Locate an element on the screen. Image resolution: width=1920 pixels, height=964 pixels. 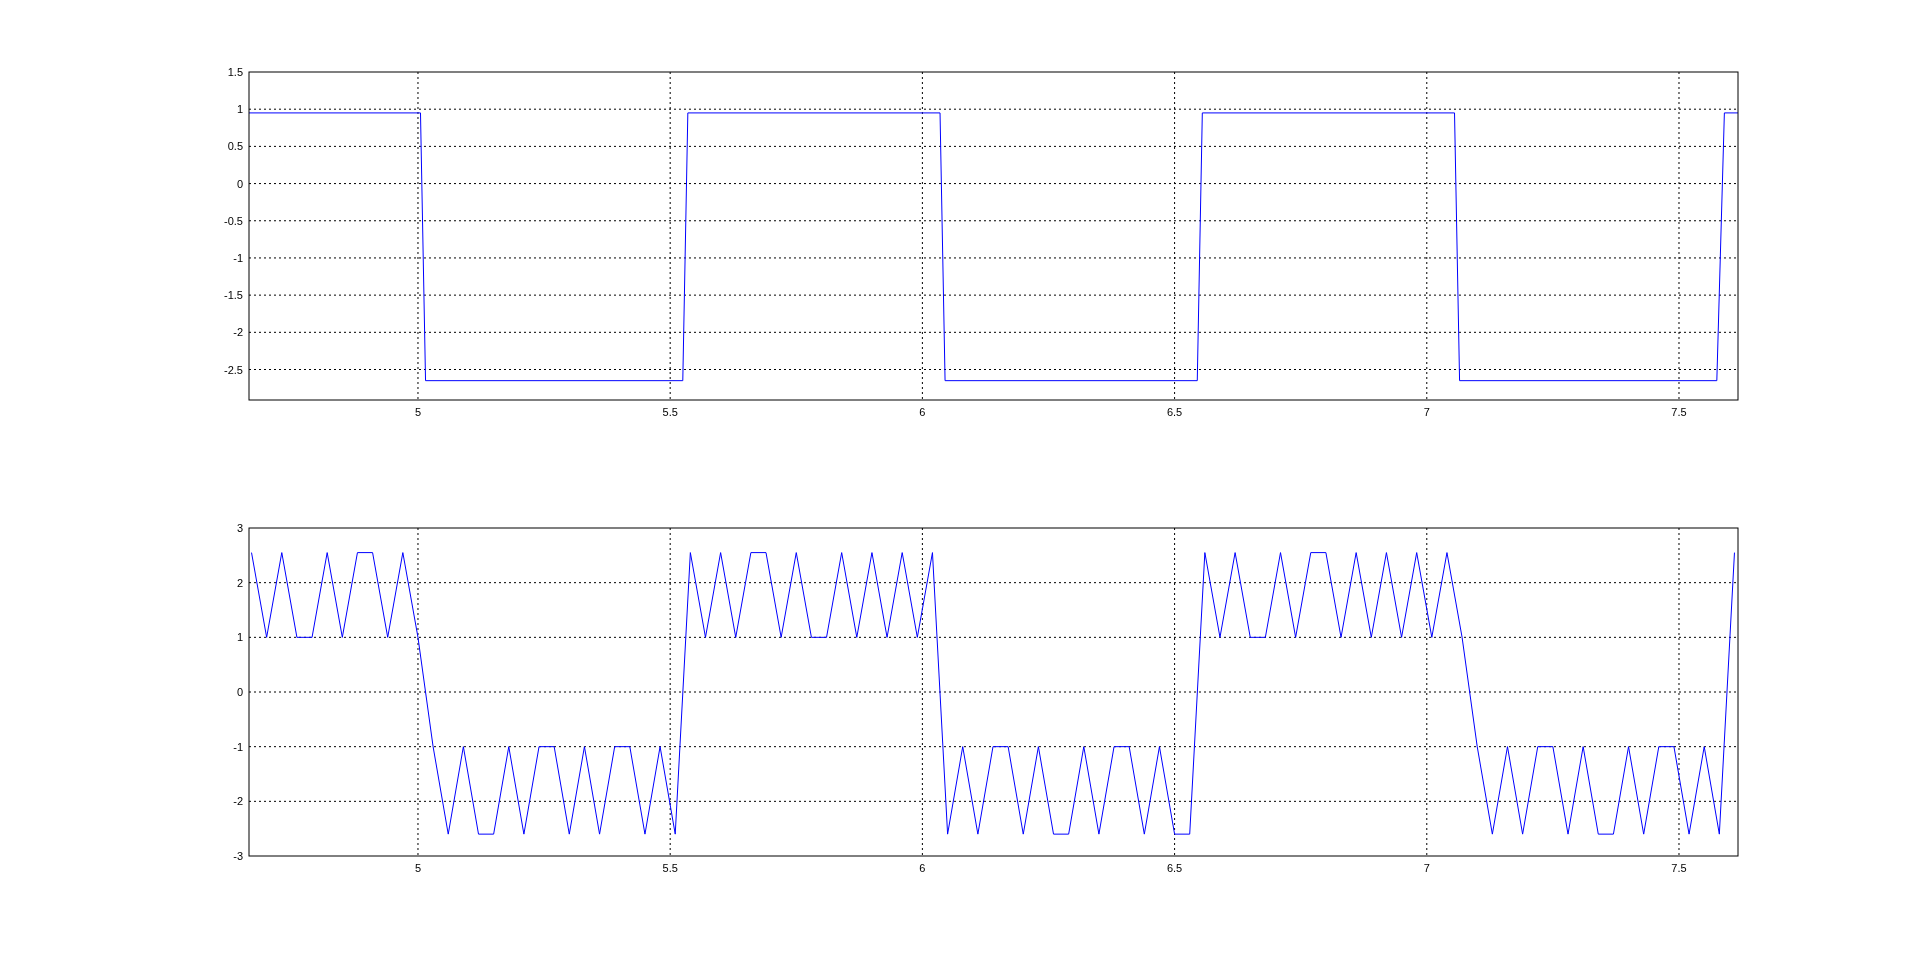
y-tick-label: 1.5 is located at coordinates (235, 72).